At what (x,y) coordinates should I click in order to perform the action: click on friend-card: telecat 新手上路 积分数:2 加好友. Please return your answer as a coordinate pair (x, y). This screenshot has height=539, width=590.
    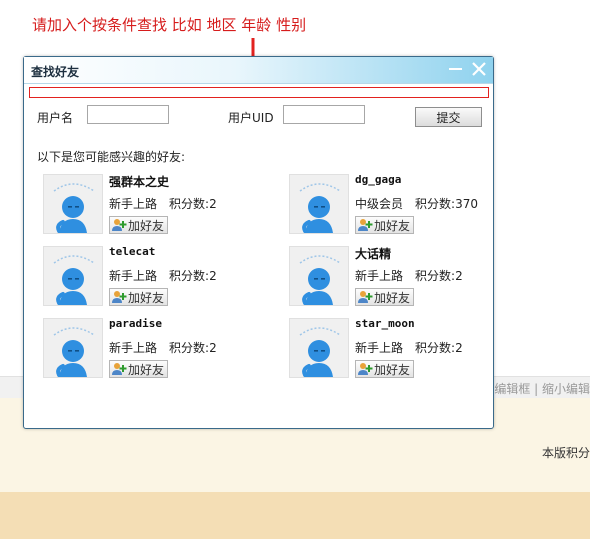
    Looking at the image, I should click on (143, 276).